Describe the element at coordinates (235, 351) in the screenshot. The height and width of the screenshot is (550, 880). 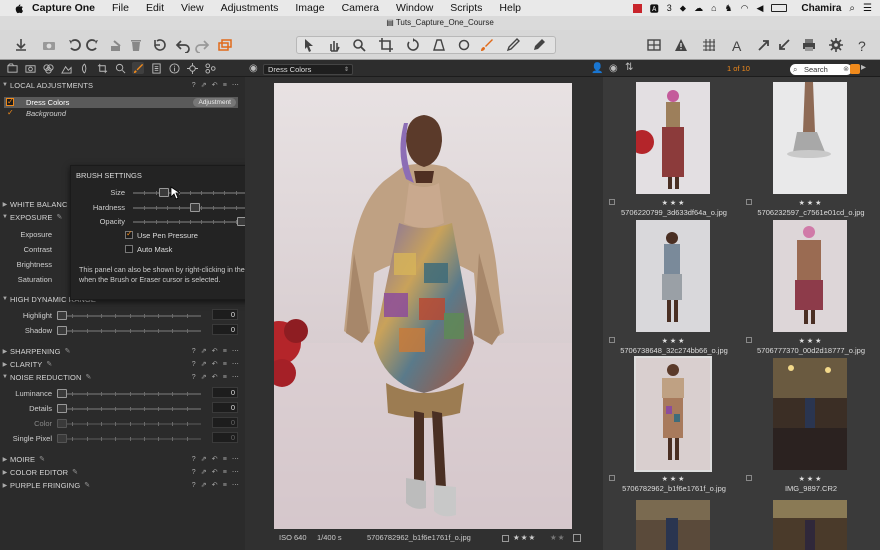
I see `more-icon: ⋯` at that location.